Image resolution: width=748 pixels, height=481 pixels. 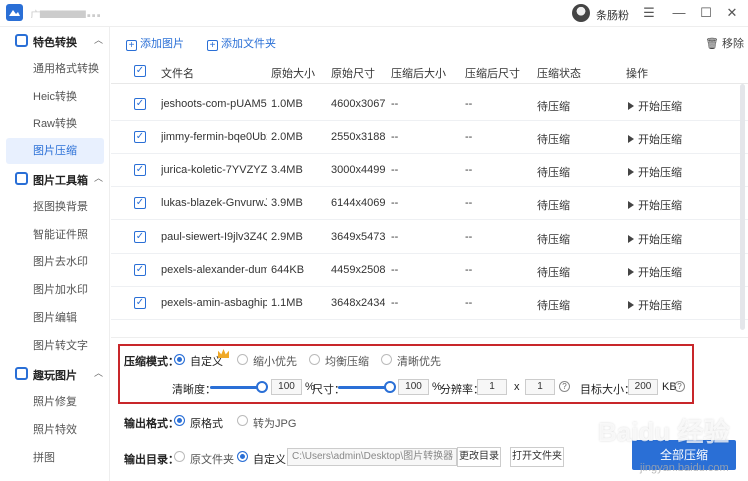 What do you see at coordinates (262, 387) in the screenshot?
I see `clarity-slider-handle` at bounding box center [262, 387].